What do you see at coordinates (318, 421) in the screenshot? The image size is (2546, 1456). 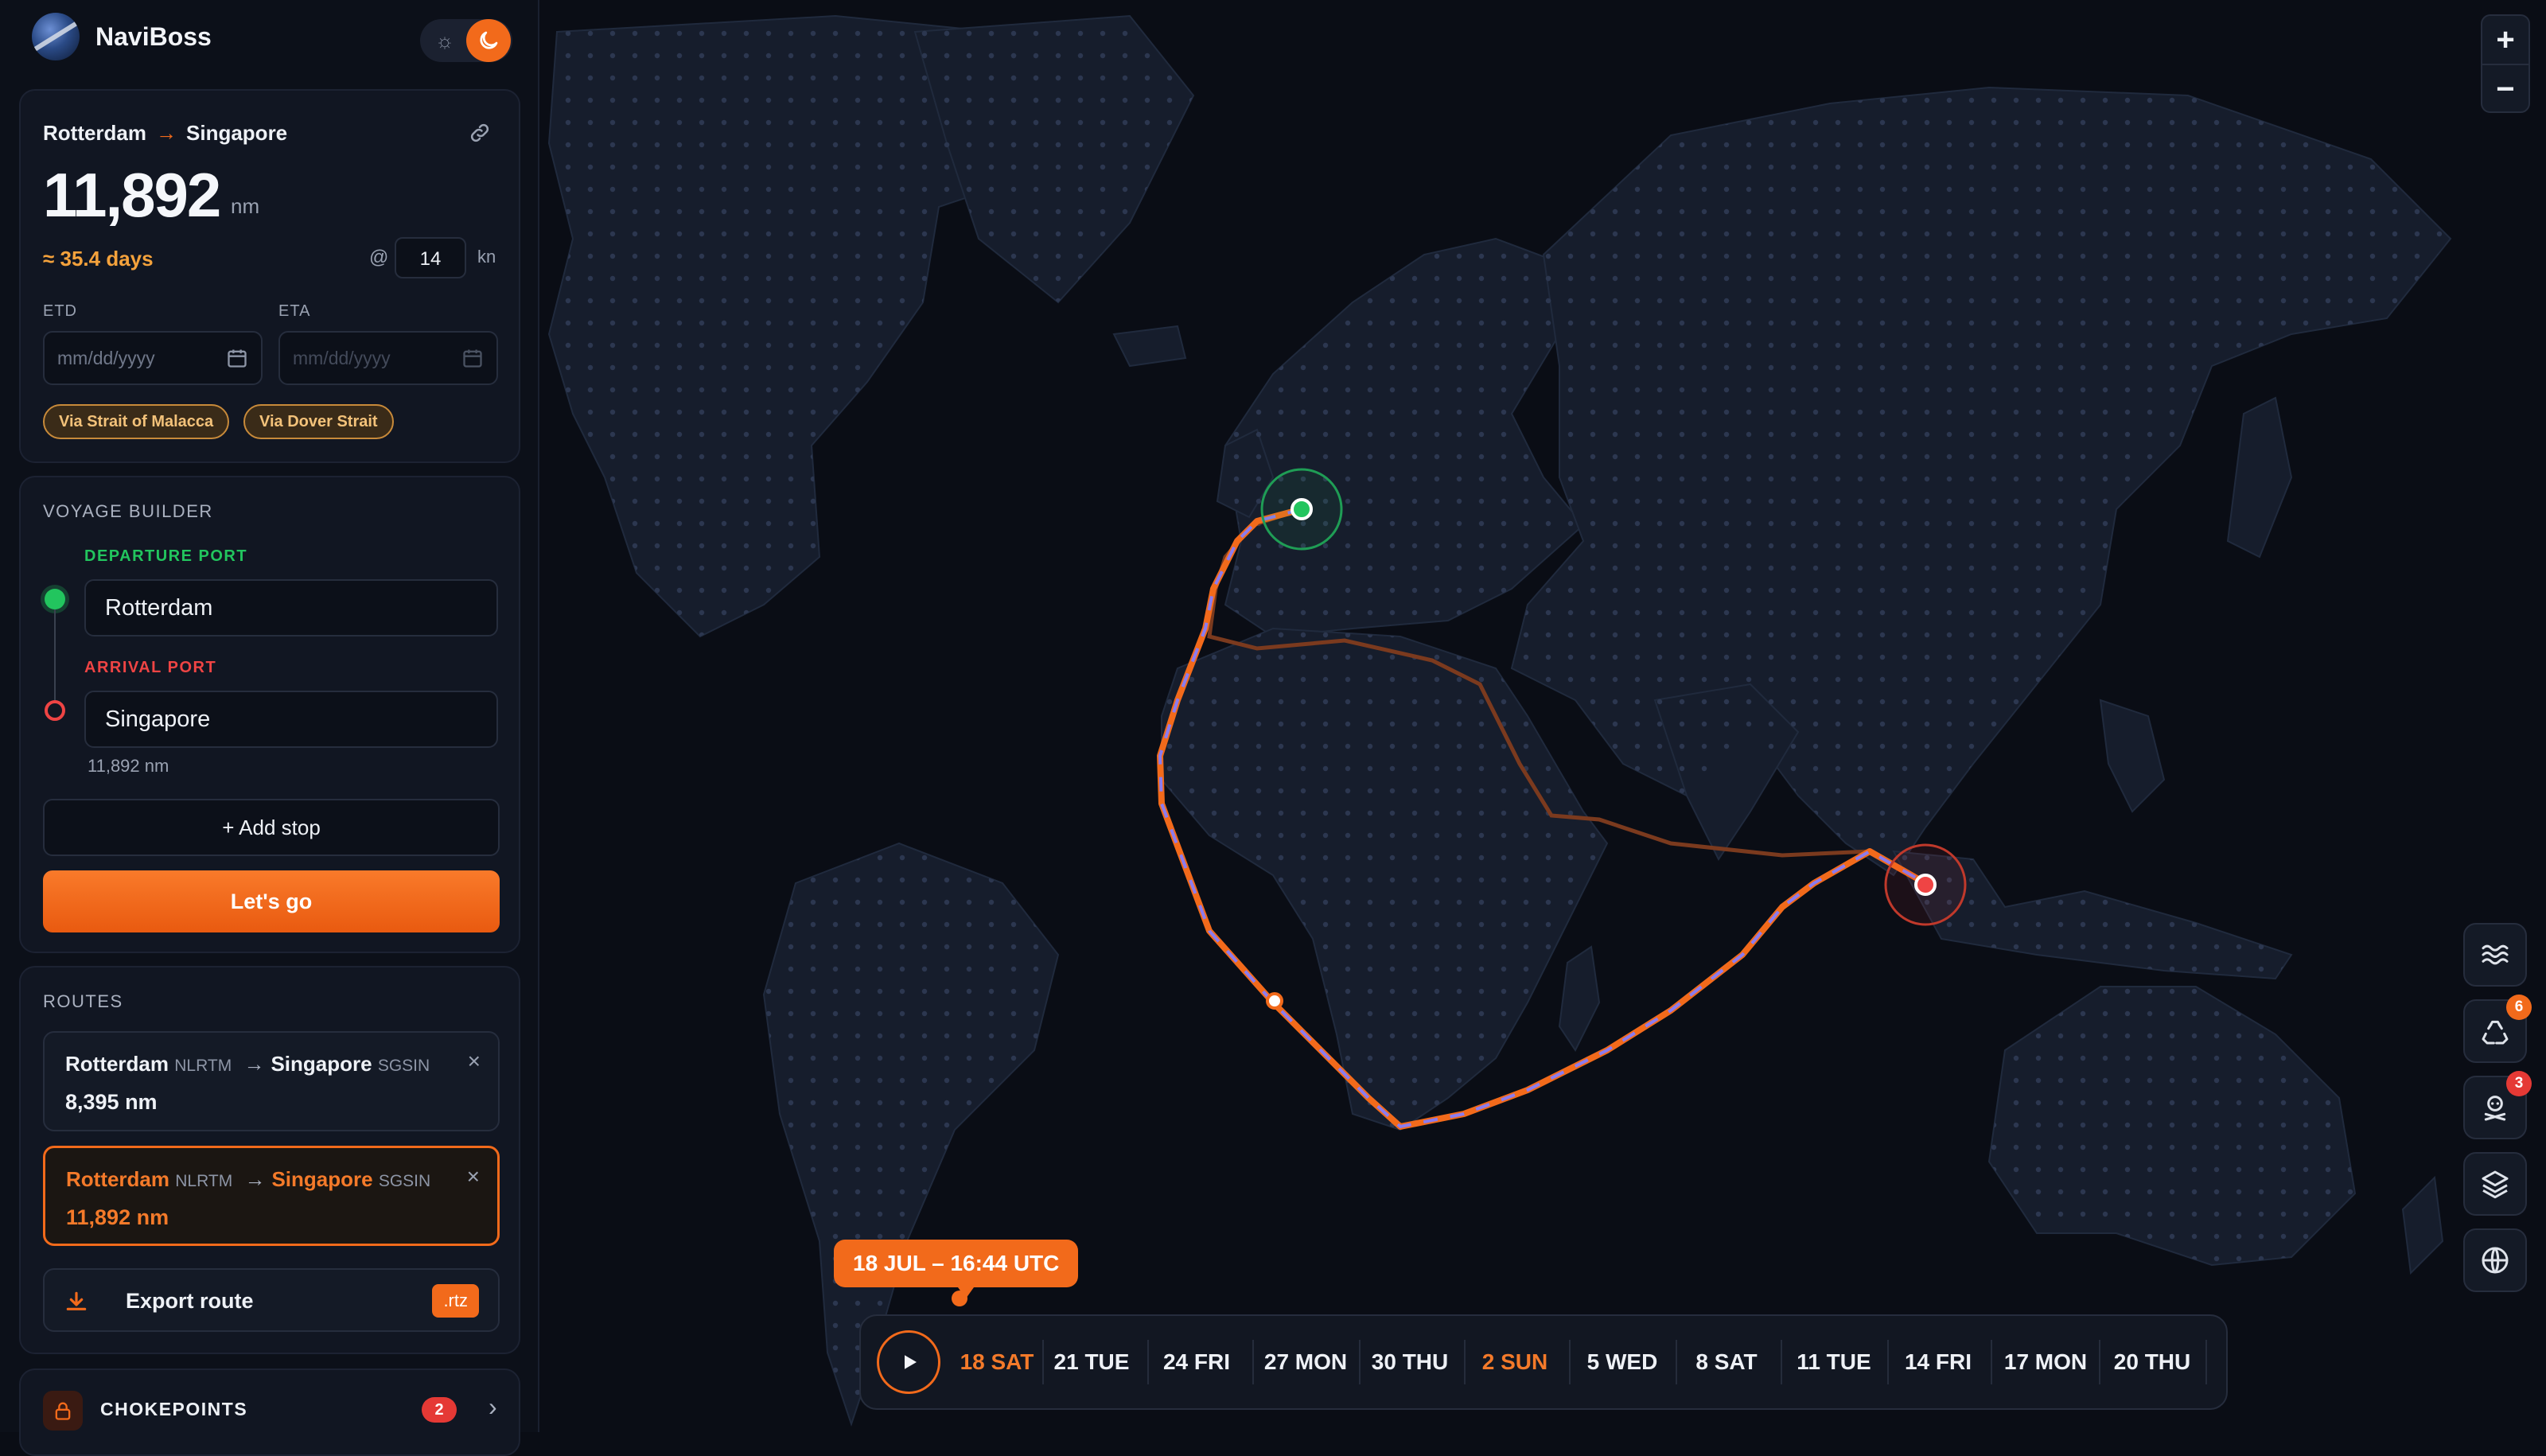 I see `chip-dover-strait: Via Dover Strait` at bounding box center [318, 421].